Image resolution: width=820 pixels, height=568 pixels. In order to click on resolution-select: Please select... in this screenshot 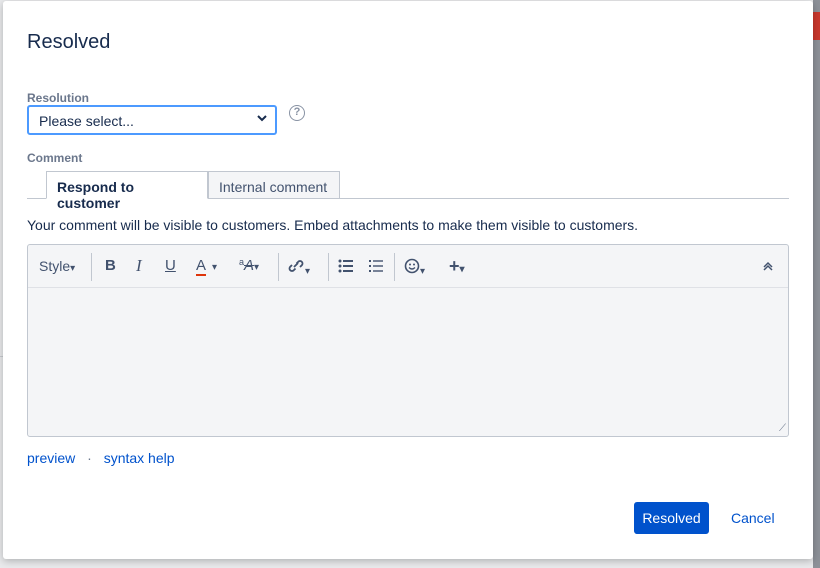, I will do `click(152, 120)`.